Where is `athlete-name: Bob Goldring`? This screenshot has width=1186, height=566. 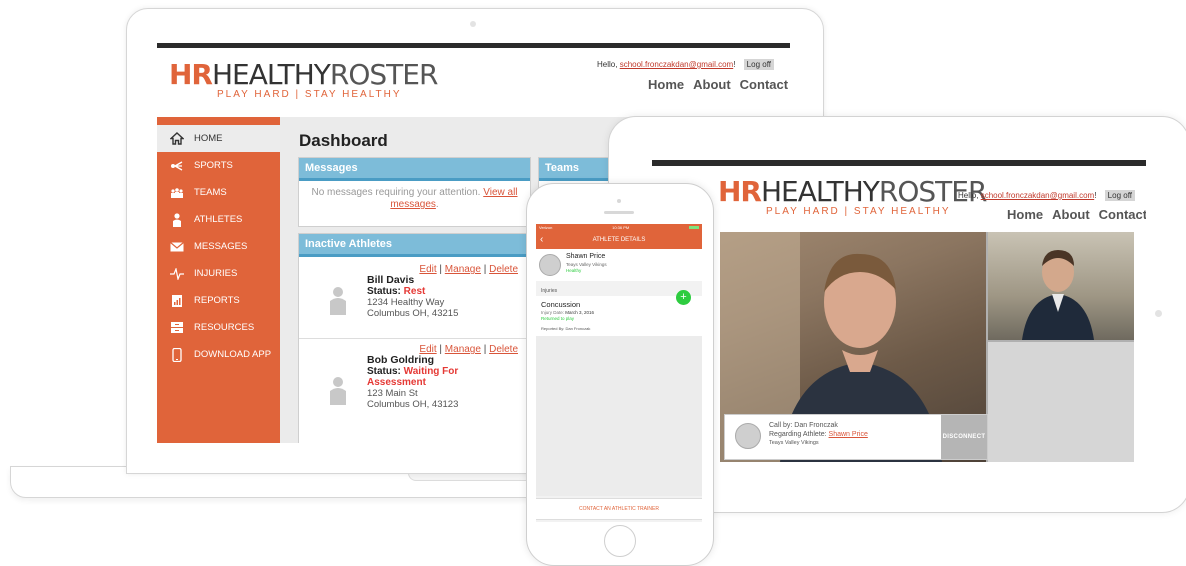
athlete-name: Bob Goldring is located at coordinates (414, 360).